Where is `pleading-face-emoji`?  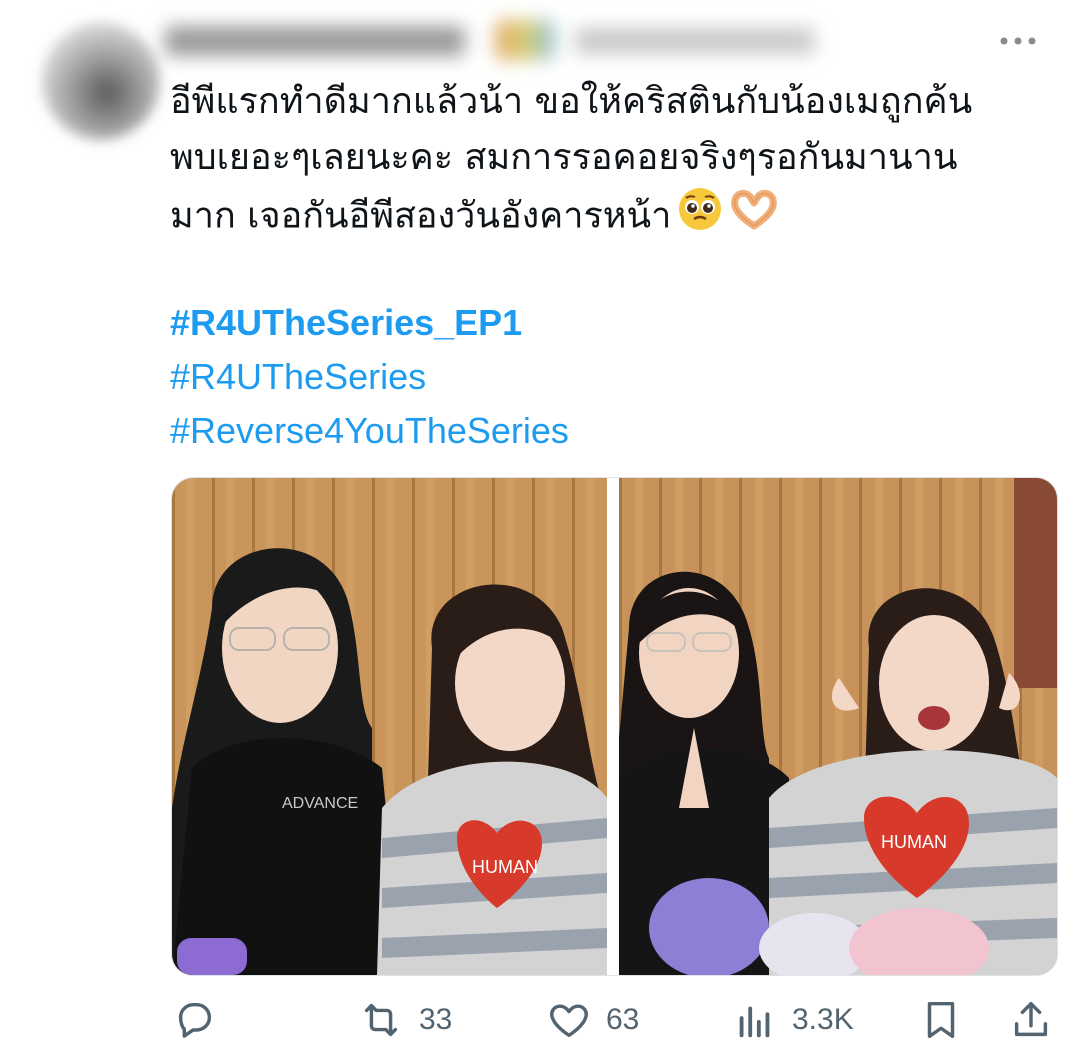
pleading-face-emoji is located at coordinates (700, 217).